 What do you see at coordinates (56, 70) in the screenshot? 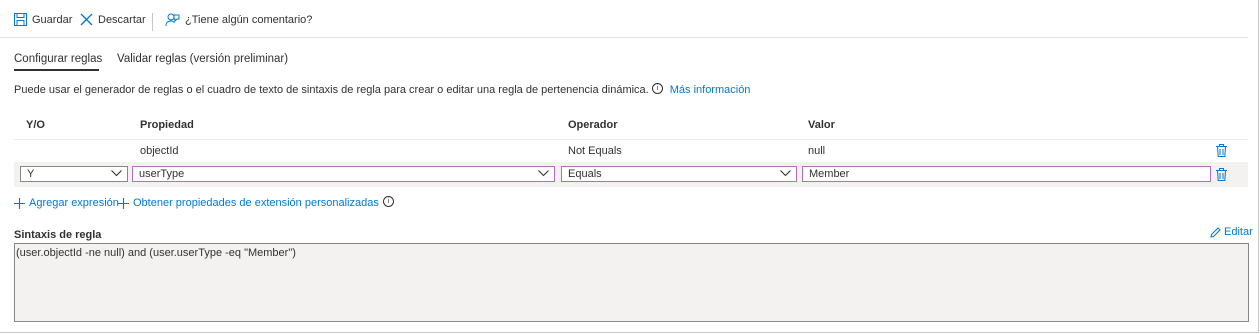
I see `active-tab-indicator` at bounding box center [56, 70].